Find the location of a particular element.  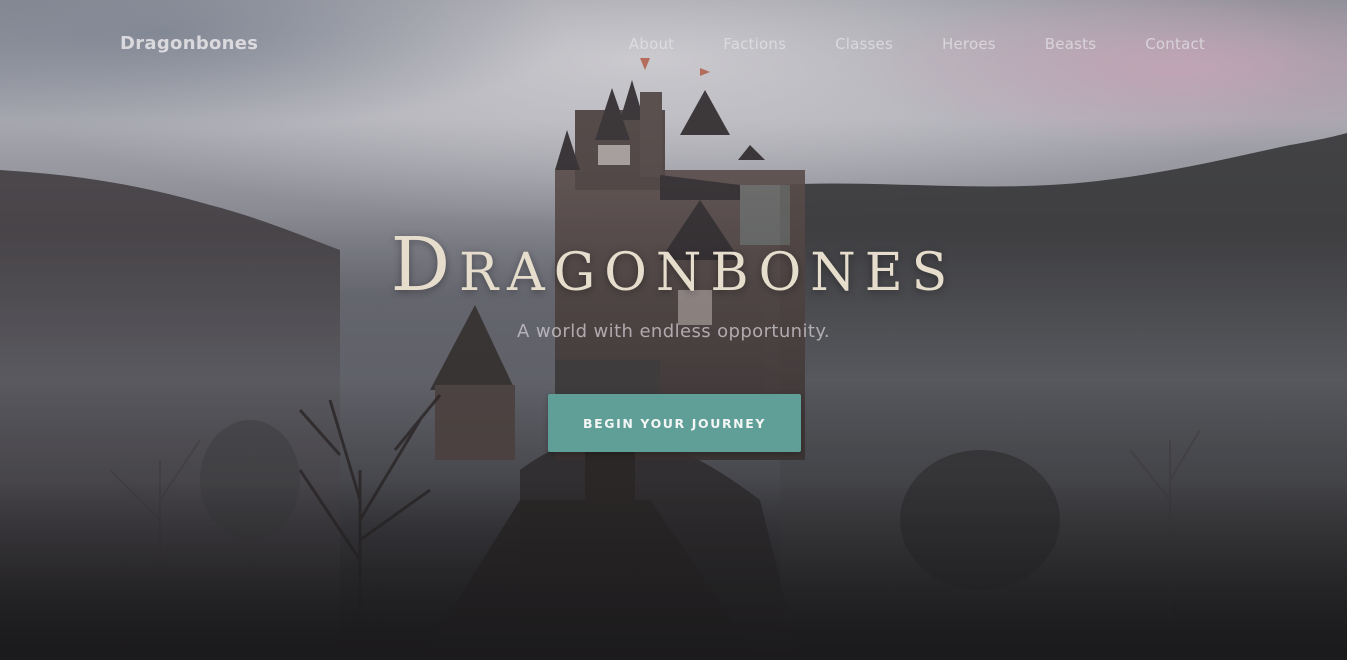

hero-title: Dragonbones is located at coordinates (673, 265).